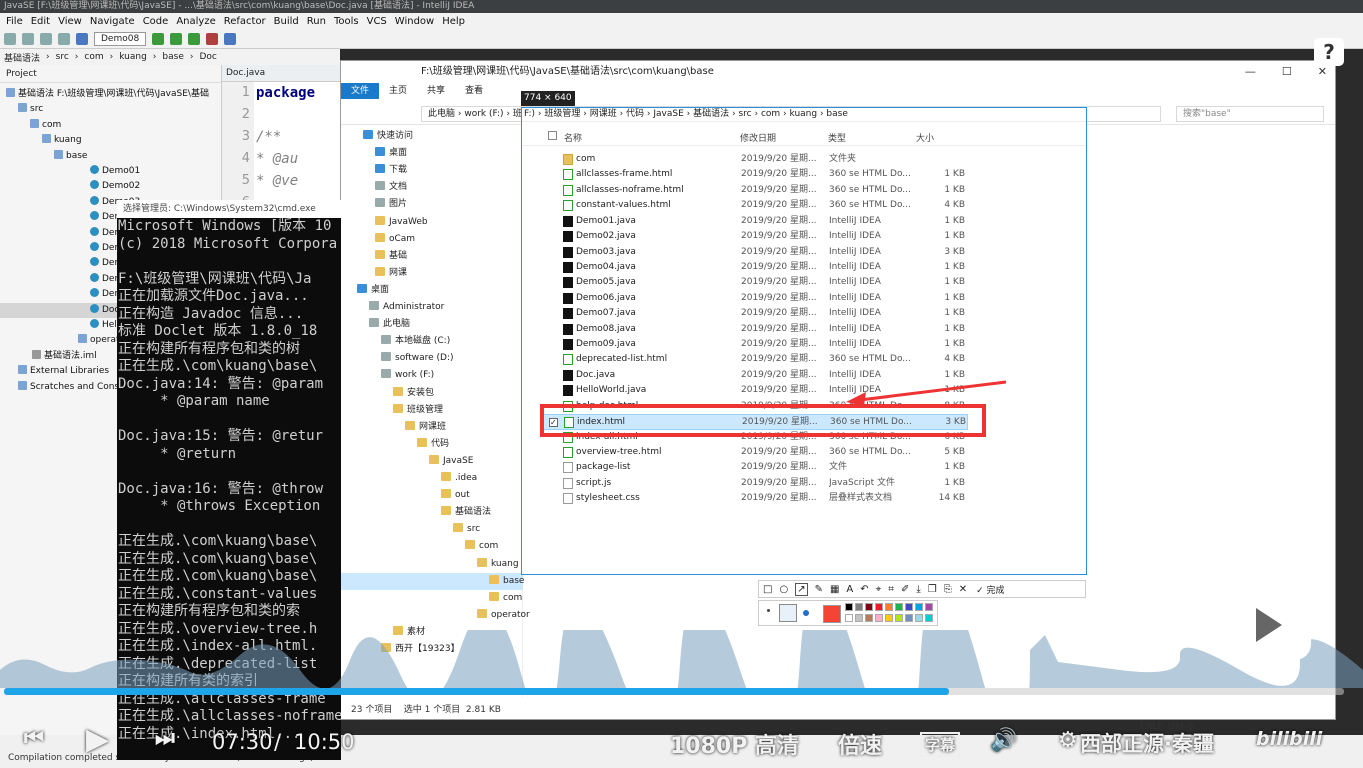 The height and width of the screenshot is (768, 1363). Describe the element at coordinates (281, 73) in the screenshot. I see `editor-tab: Doc.java` at that location.